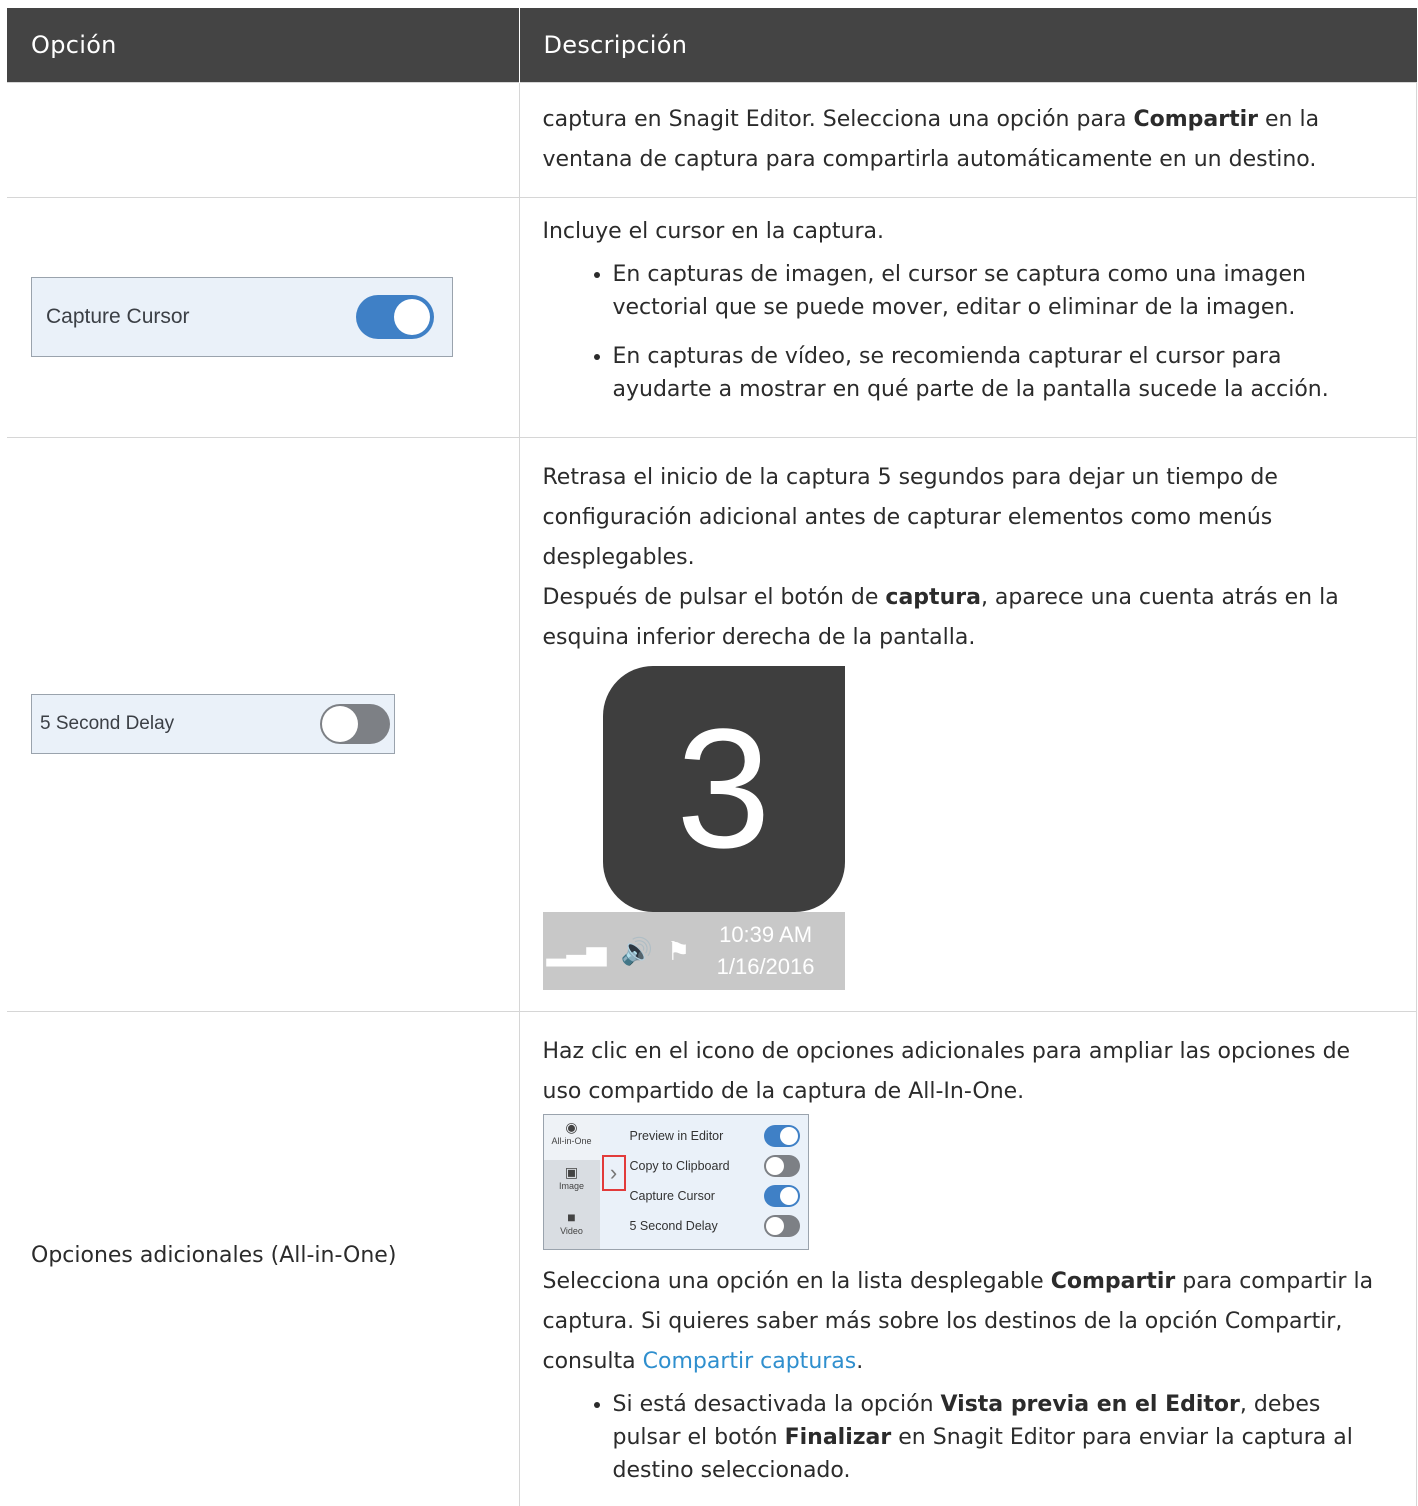 This screenshot has height=1506, width=1418. What do you see at coordinates (766, 934) in the screenshot?
I see `clock-time: 10:39 AM` at bounding box center [766, 934].